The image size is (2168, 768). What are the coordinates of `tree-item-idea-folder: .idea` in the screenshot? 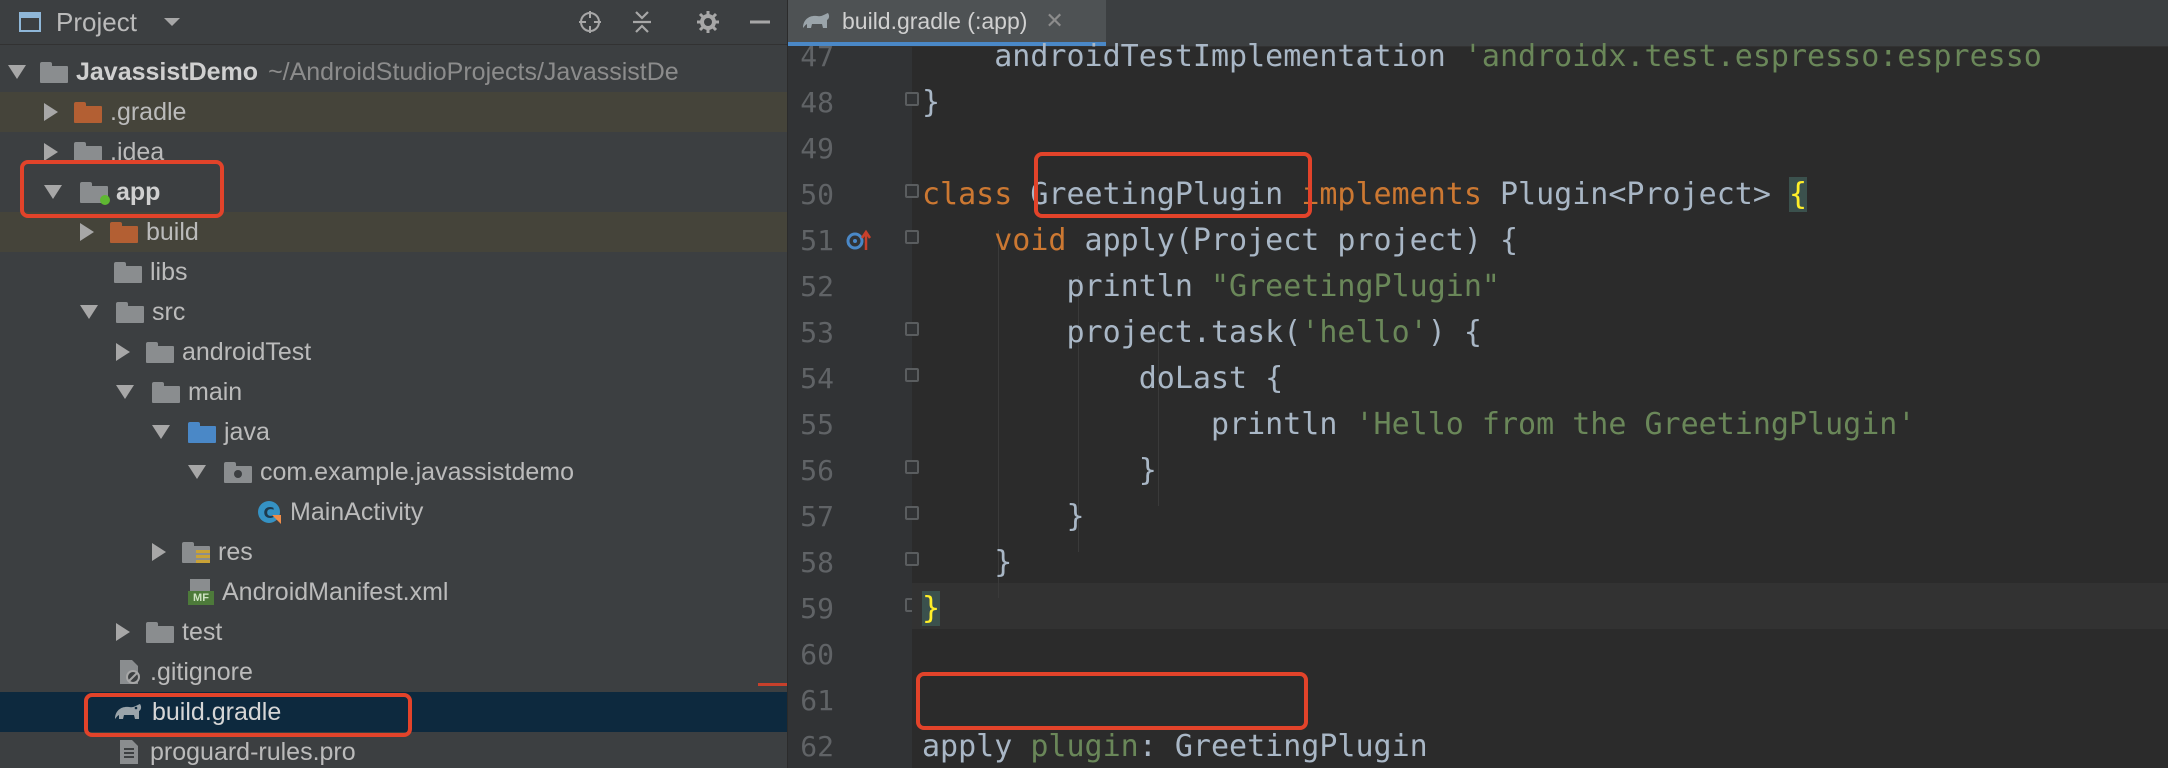 It's located at (393, 152).